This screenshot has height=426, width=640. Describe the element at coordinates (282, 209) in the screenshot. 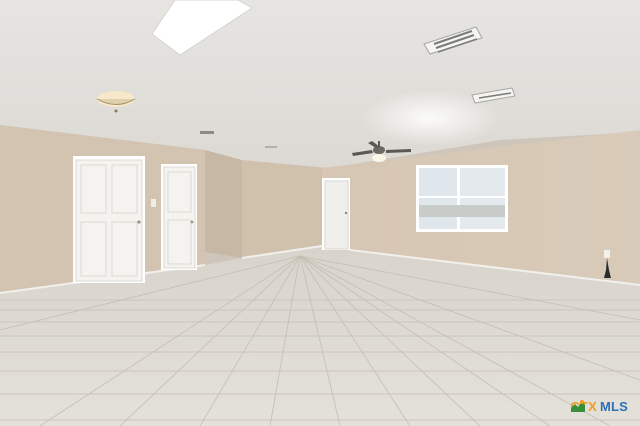

I see `alcove-back-wall` at that location.